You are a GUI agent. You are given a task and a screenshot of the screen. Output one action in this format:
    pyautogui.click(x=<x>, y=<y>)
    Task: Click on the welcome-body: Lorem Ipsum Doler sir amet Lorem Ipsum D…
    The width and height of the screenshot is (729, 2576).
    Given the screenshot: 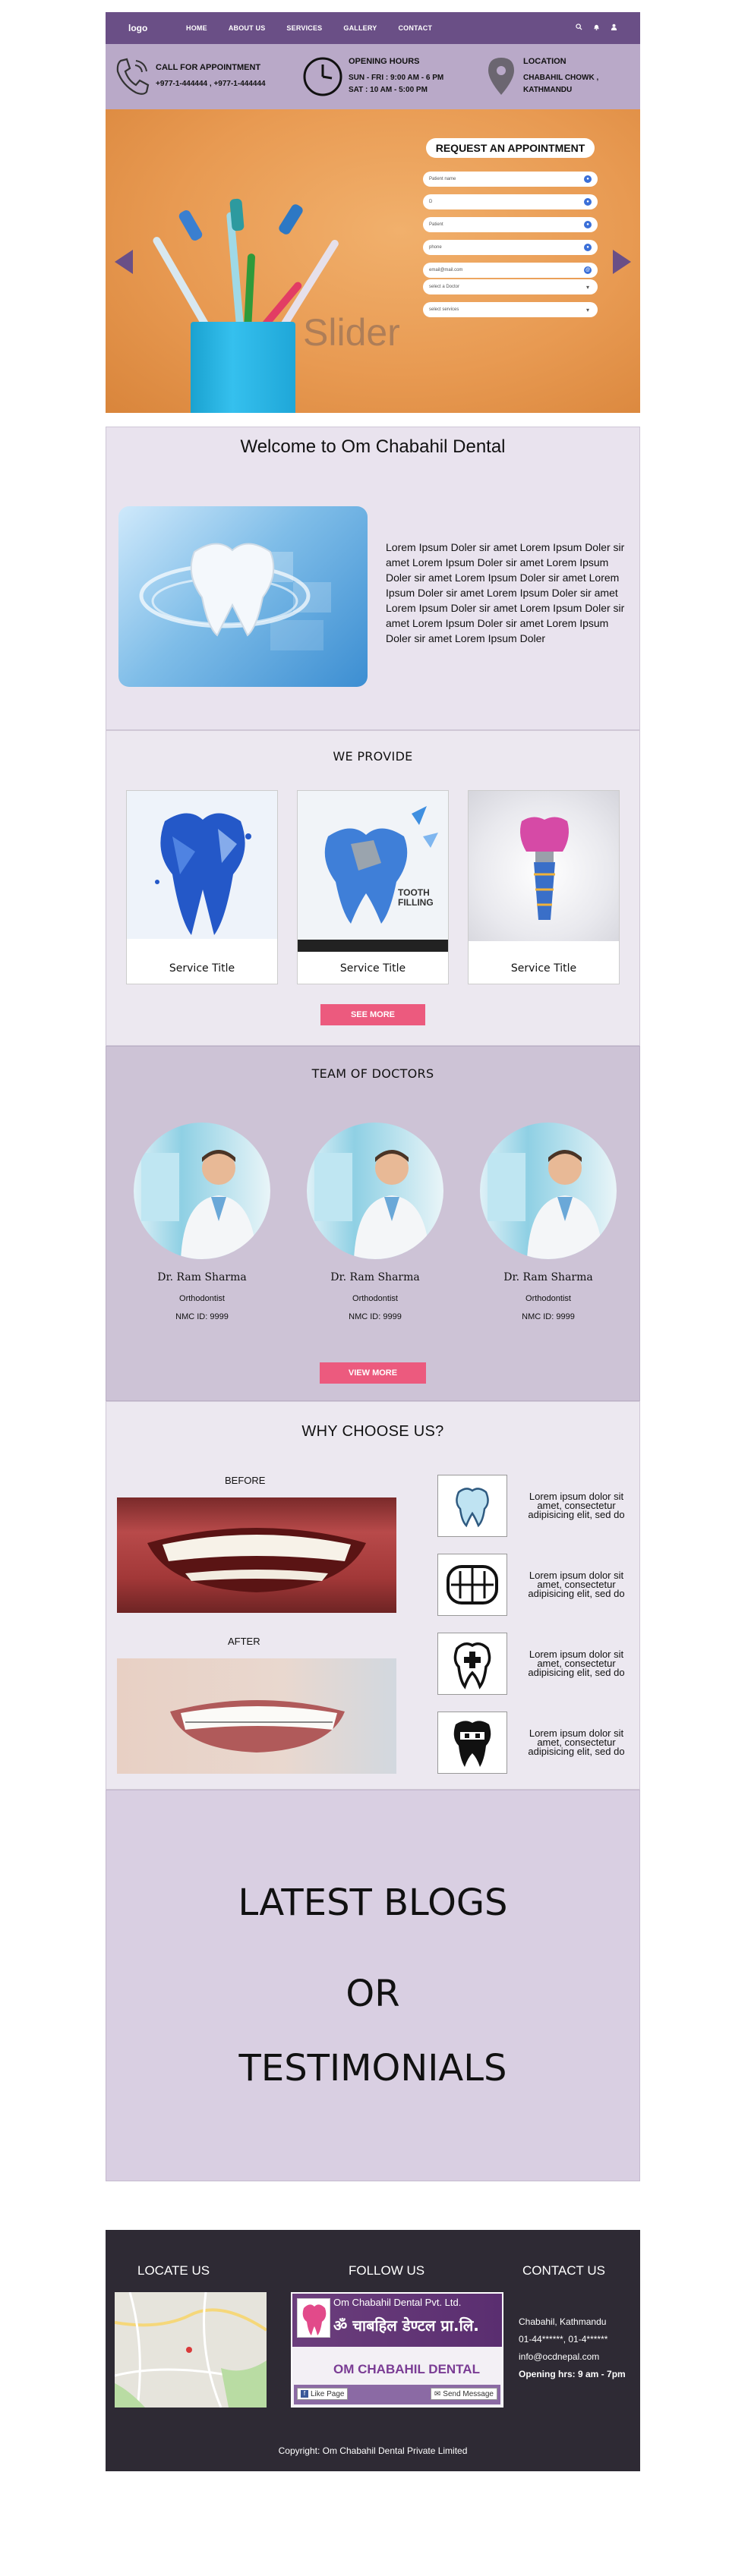 What is the action you would take?
    pyautogui.click(x=505, y=592)
    